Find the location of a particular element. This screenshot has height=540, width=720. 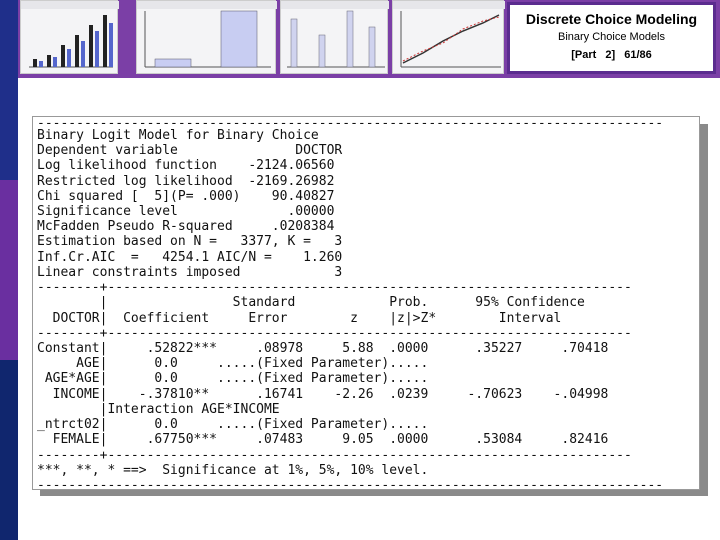

output-line: Inf.Cr.AIC = 4254.1 AIC/N = 1.260 is located at coordinates (190, 257).